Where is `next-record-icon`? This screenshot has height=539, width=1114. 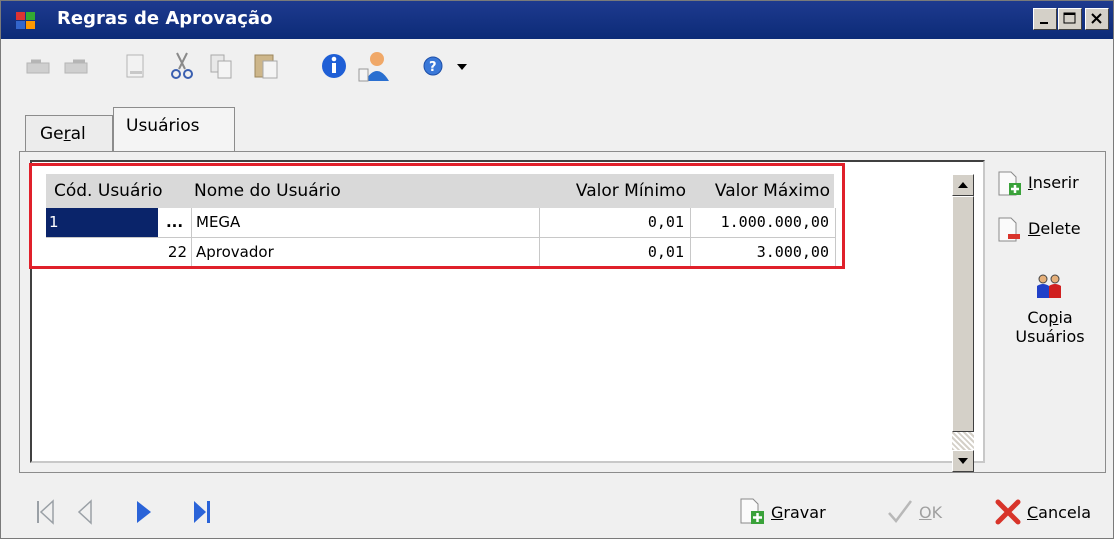
next-record-icon is located at coordinates (144, 512).